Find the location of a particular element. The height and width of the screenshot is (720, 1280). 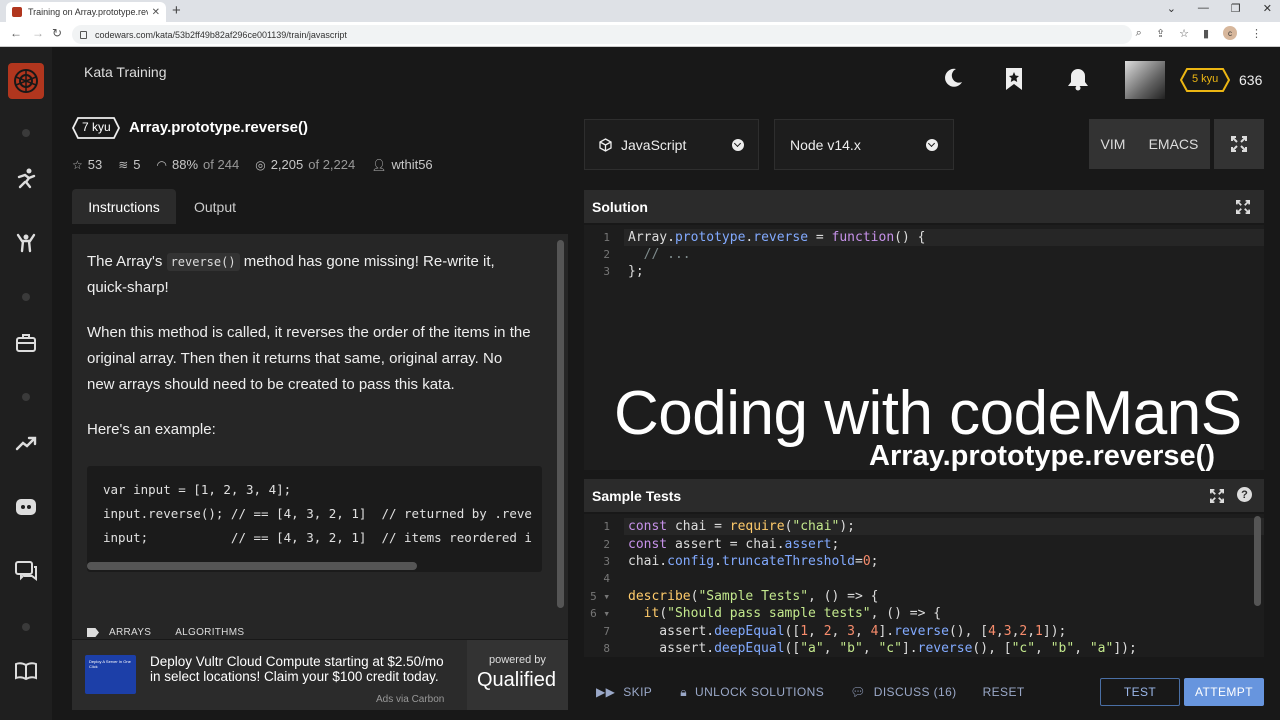

code-line: const chai = require("chai"); is located at coordinates (742, 526).